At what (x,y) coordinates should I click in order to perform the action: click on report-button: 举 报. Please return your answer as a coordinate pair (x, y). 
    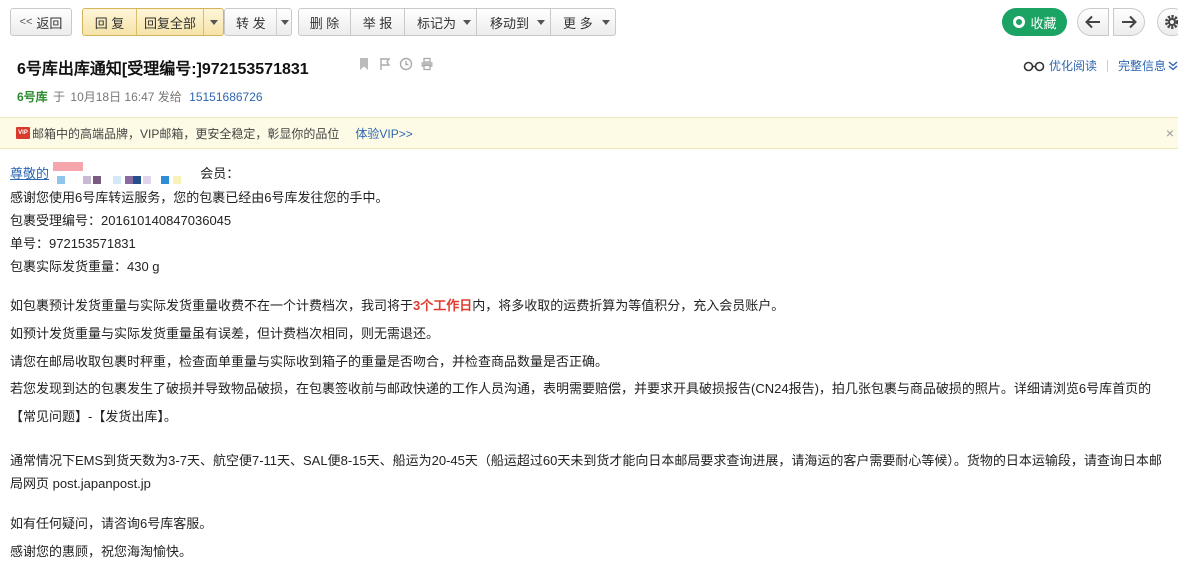
    Looking at the image, I should click on (377, 22).